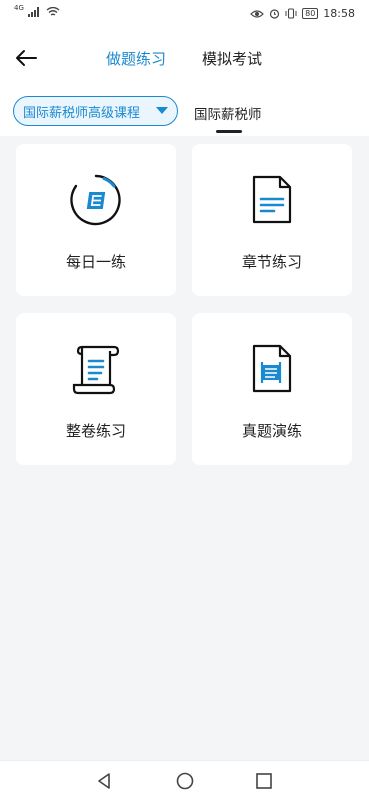 The image size is (369, 800). Describe the element at coordinates (184, 15) in the screenshot. I see `status-bar: 4G 80 18:58` at that location.